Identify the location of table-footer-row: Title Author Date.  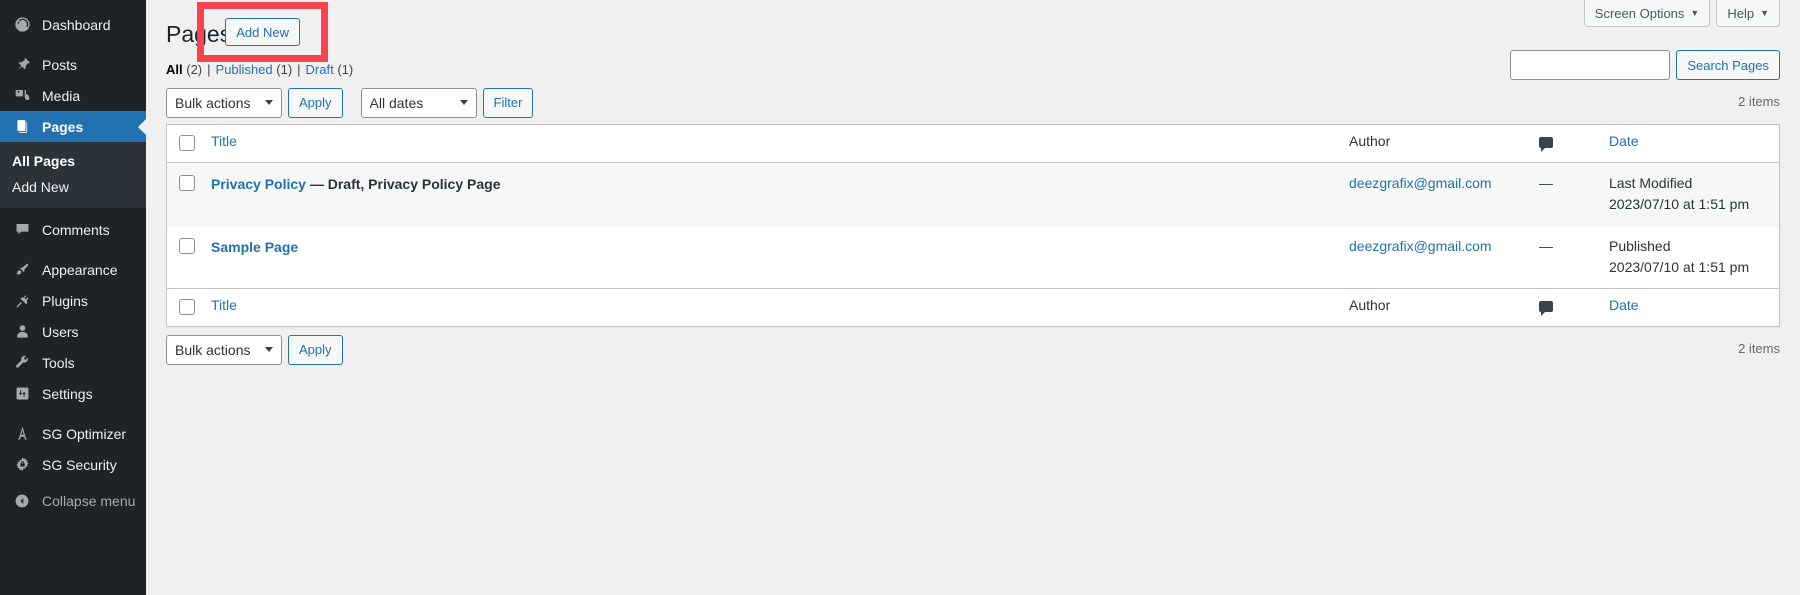
(973, 306).